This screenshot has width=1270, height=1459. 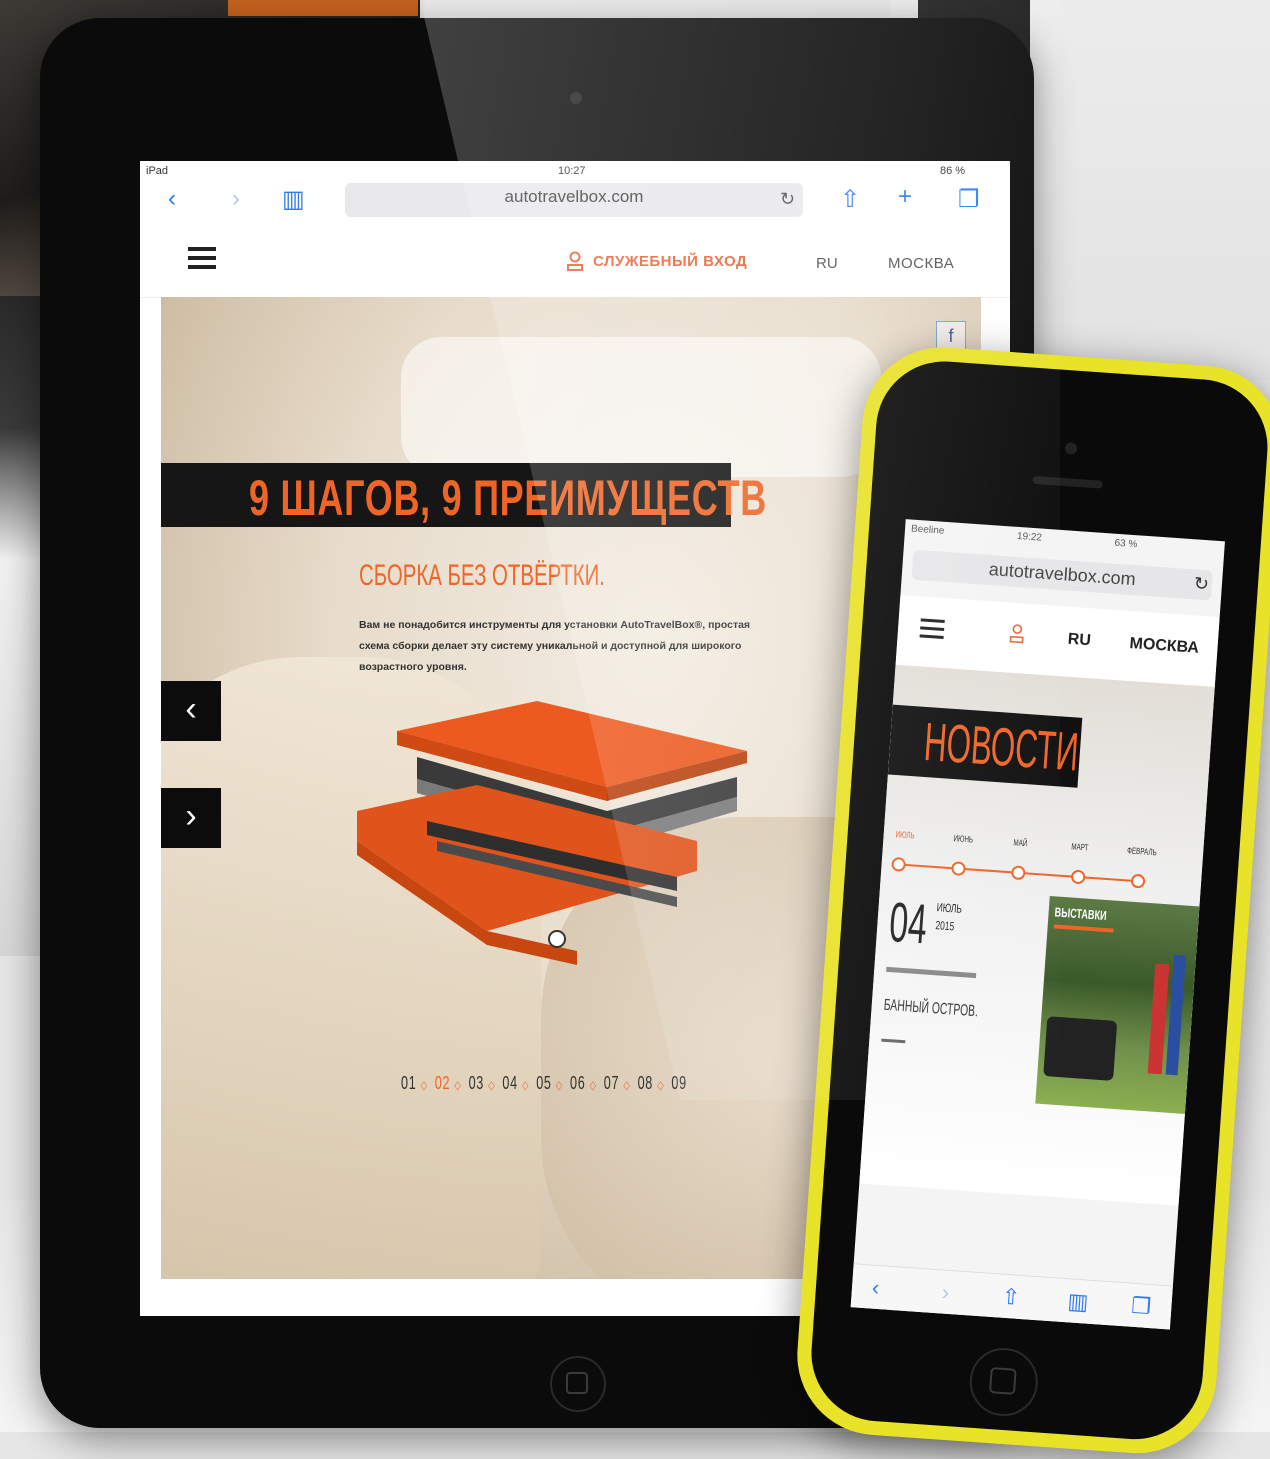 What do you see at coordinates (509, 1083) in the screenshot?
I see `step-item: 04` at bounding box center [509, 1083].